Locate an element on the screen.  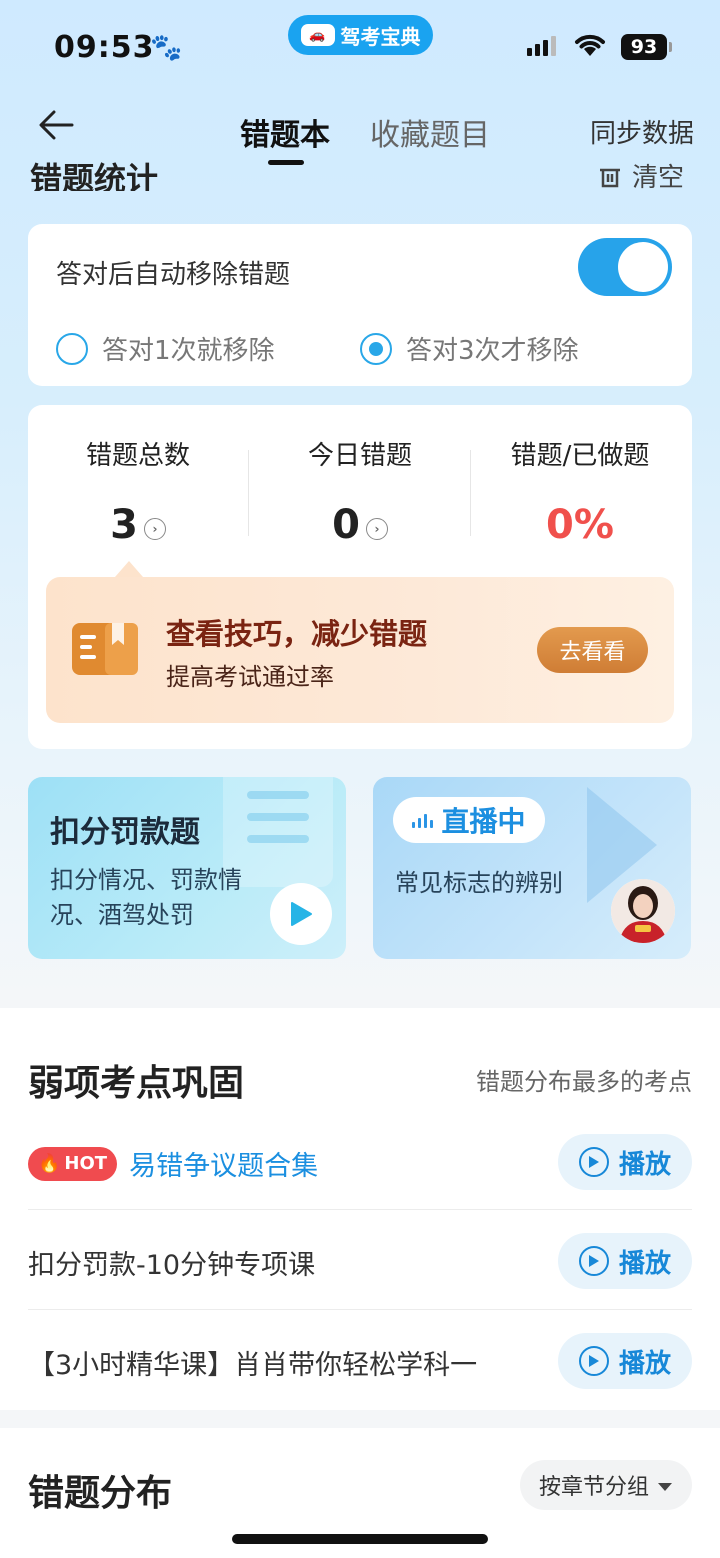
stat-today-value: 0 is located at coordinates (346, 525).